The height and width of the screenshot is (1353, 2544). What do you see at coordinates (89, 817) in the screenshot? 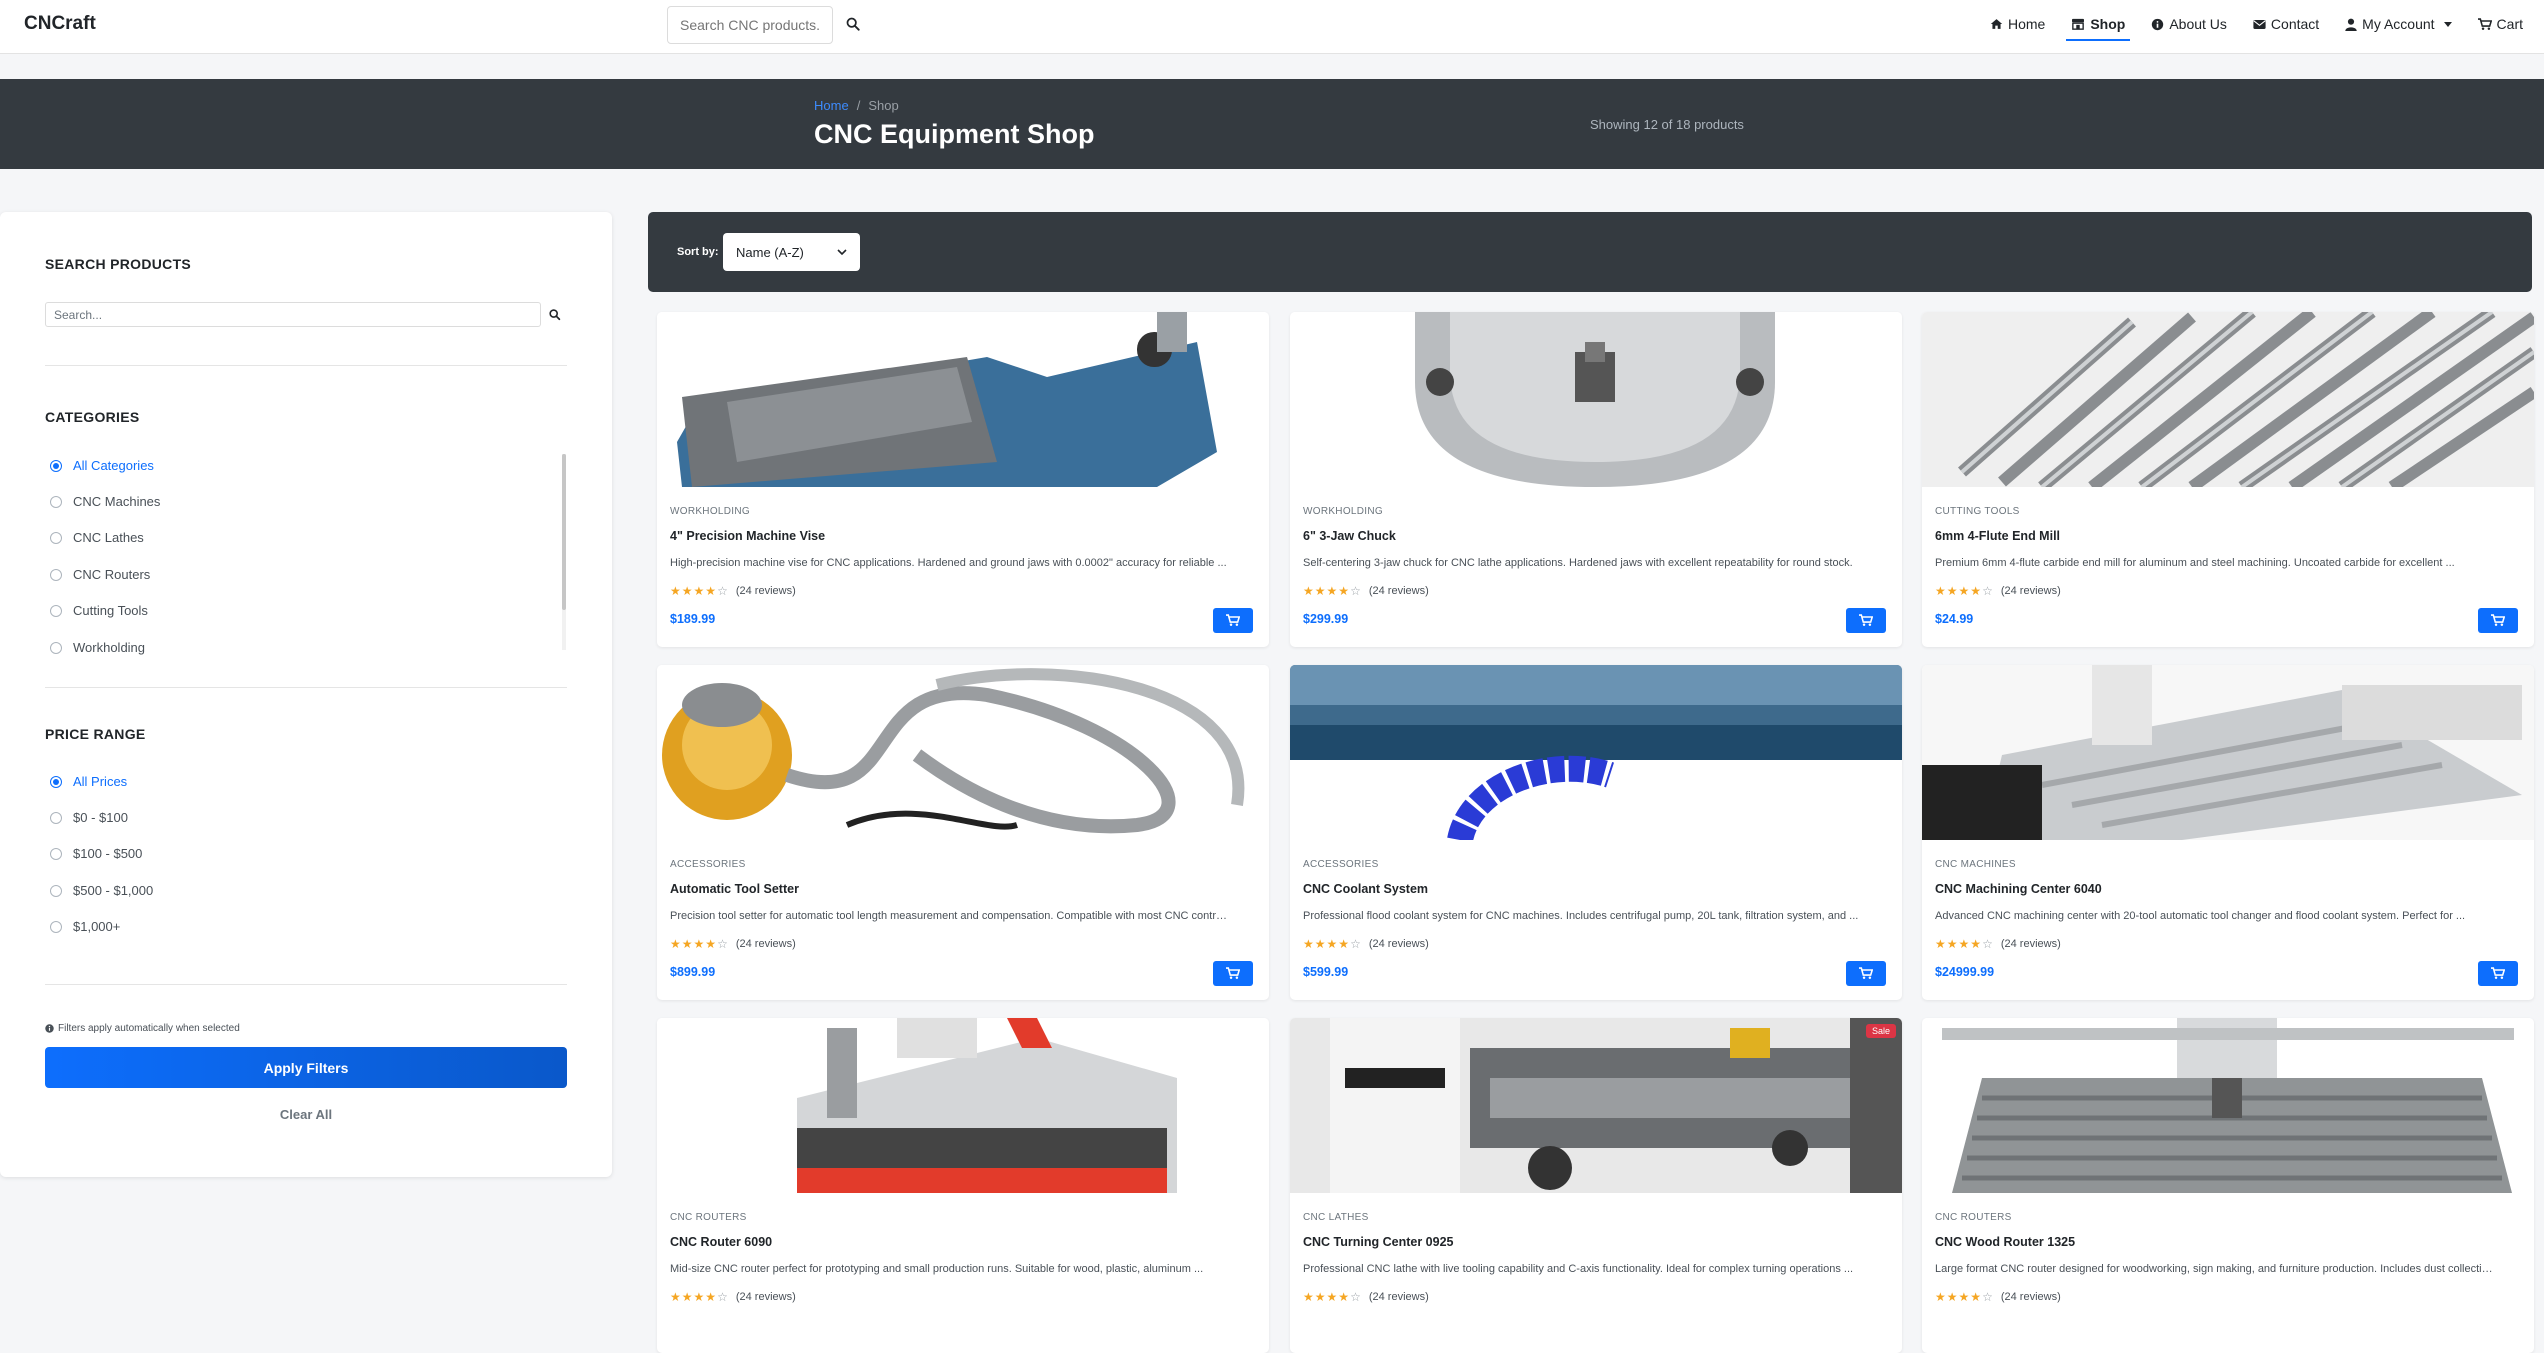
I see `price-option-0-100: $0 - $100` at bounding box center [89, 817].